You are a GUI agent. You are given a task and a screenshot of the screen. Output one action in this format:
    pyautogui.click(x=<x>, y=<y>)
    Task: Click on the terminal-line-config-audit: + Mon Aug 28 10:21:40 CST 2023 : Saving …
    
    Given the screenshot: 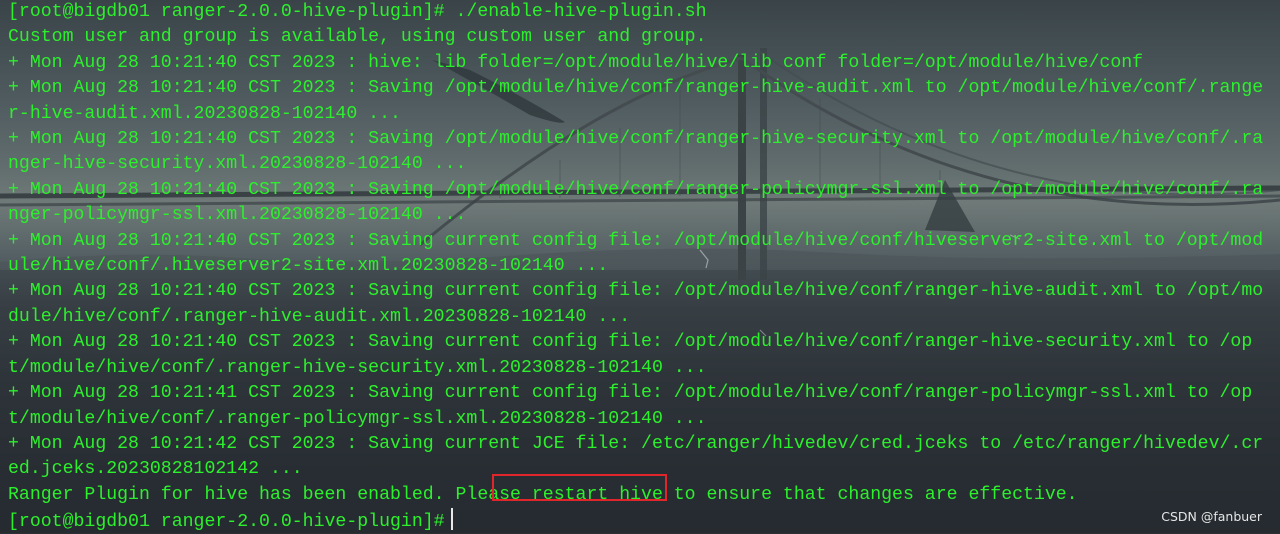 What is the action you would take?
    pyautogui.click(x=636, y=304)
    